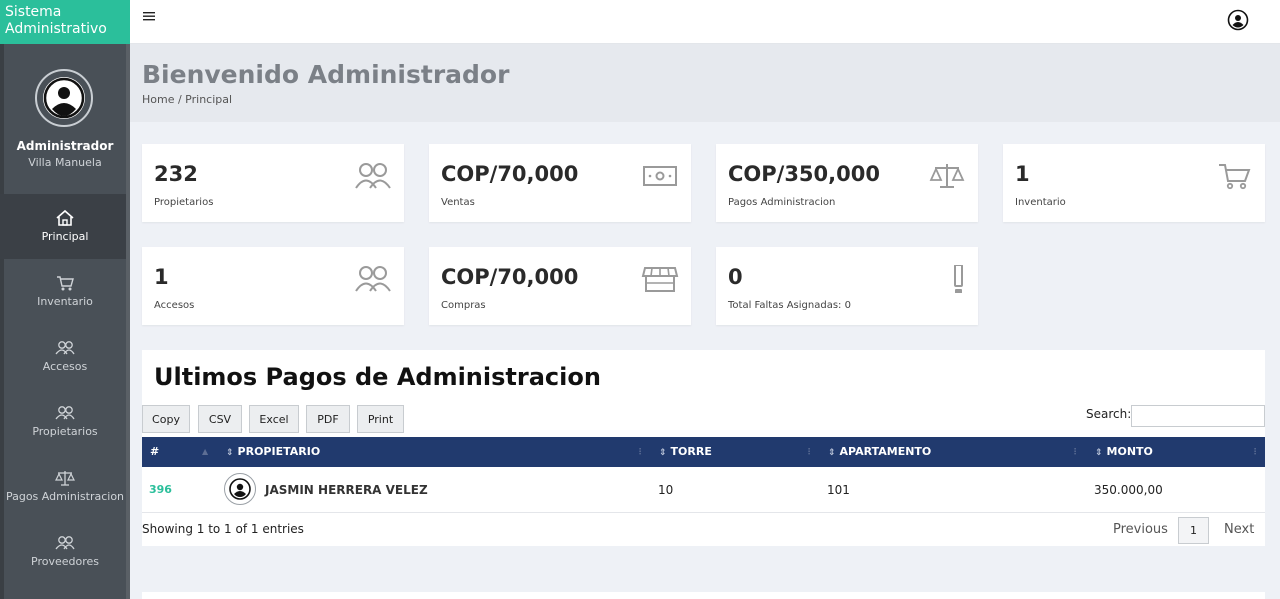  I want to click on excel-button: Excel, so click(274, 419).